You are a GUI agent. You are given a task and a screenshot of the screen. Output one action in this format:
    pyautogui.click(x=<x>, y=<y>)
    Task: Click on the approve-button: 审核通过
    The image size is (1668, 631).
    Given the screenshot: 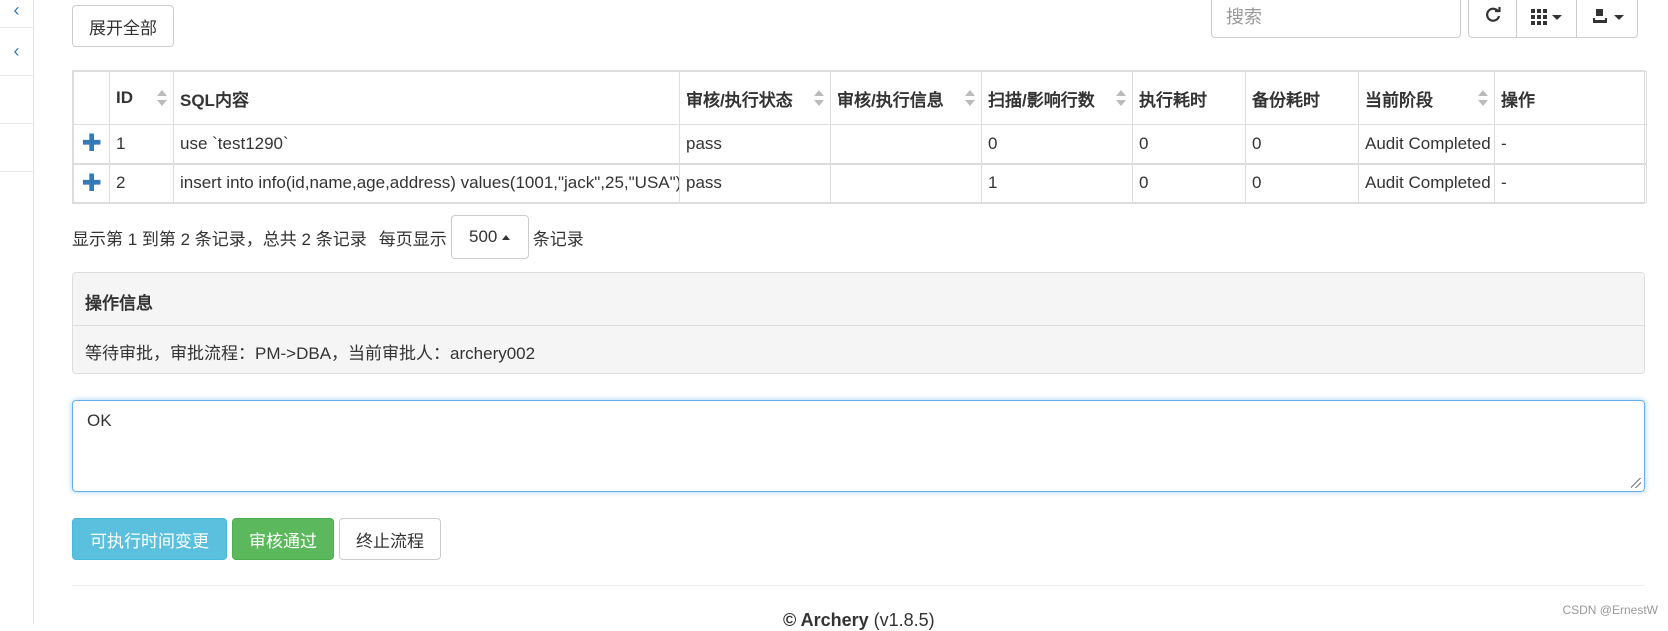 What is the action you would take?
    pyautogui.click(x=283, y=539)
    